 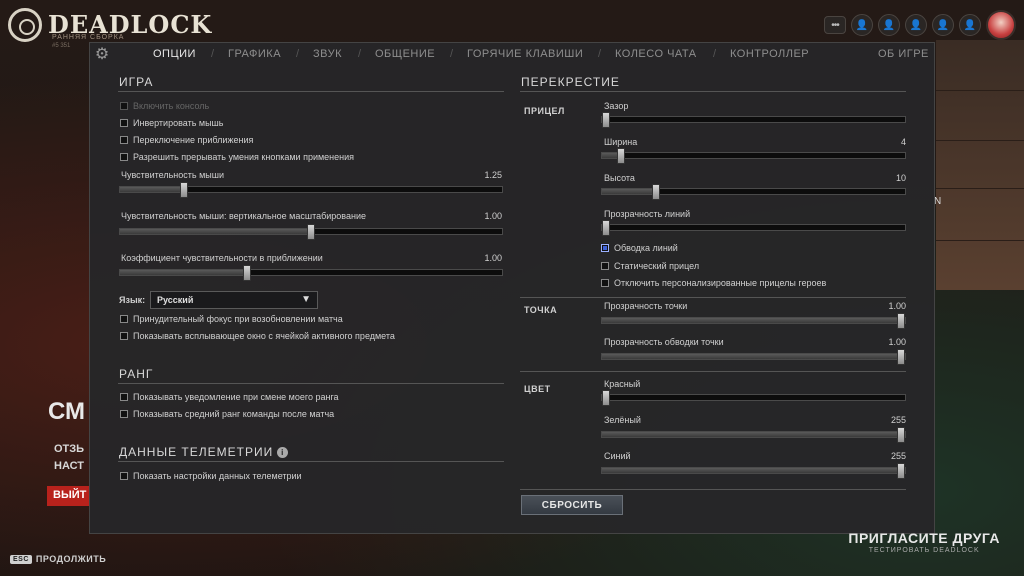 I want to click on slider-dot-opacity, so click(x=753, y=321).